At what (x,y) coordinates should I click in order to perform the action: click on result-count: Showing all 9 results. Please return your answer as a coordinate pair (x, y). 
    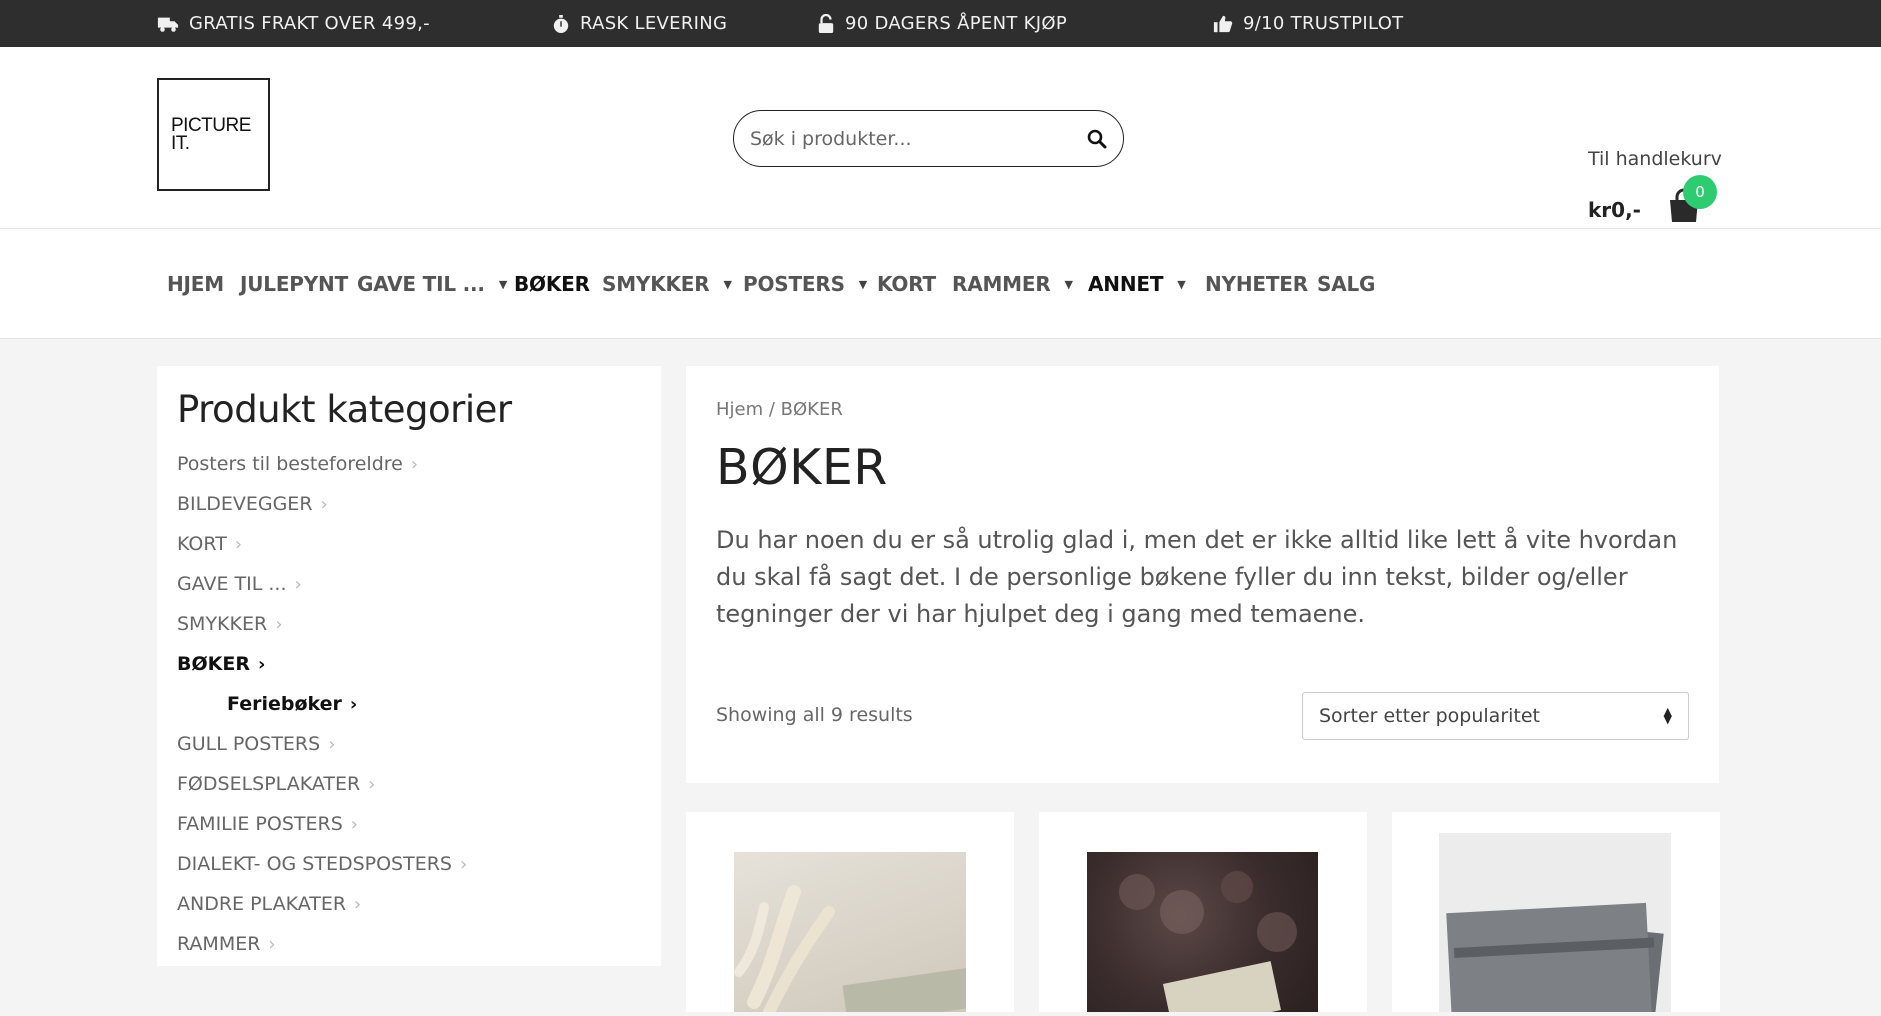
    Looking at the image, I should click on (814, 715).